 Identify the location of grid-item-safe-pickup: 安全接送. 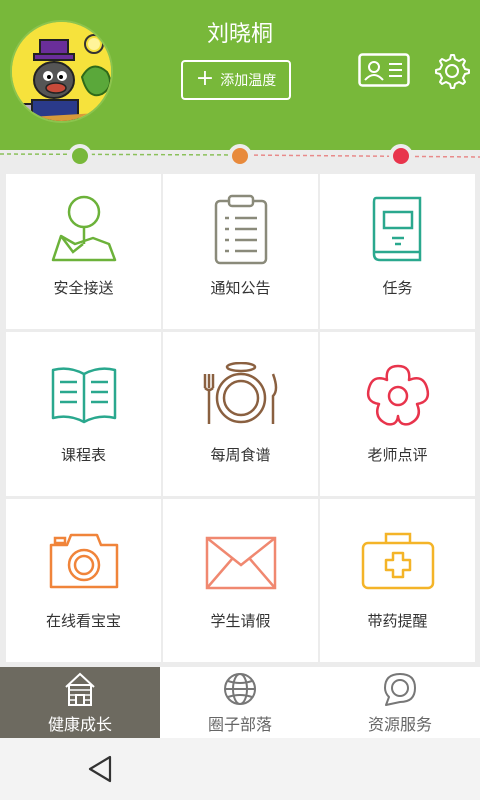
(83, 251).